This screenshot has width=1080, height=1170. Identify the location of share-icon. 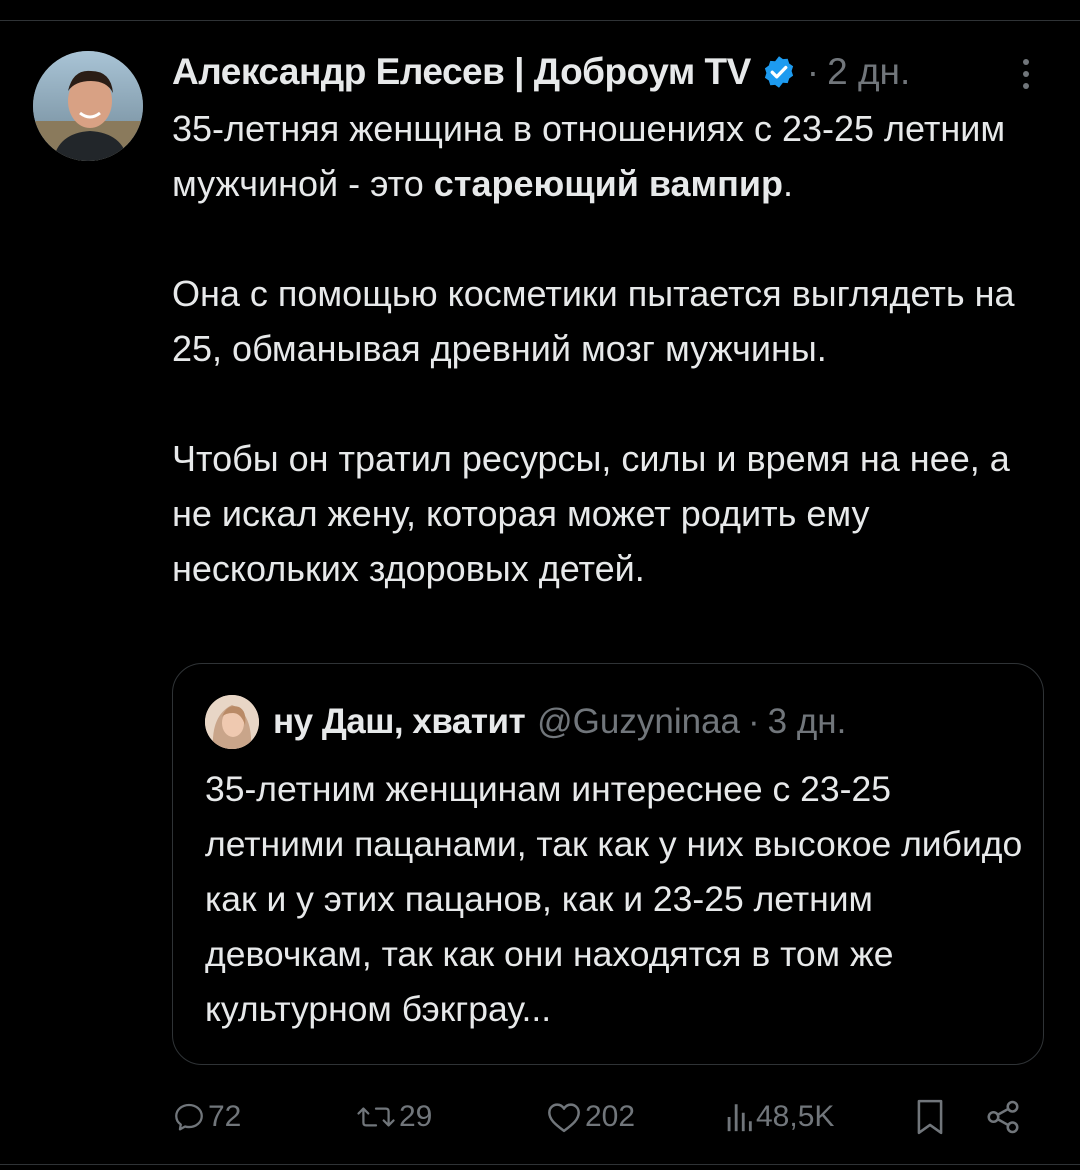
(1003, 1117).